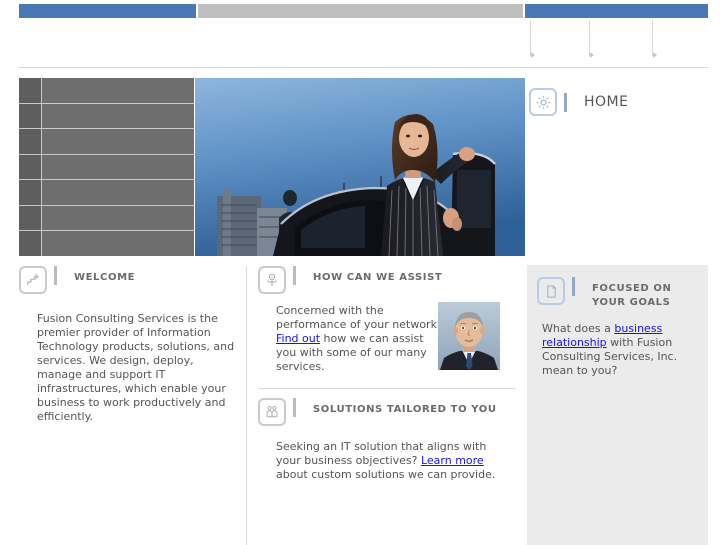 This screenshot has width=727, height=545. What do you see at coordinates (360, 167) in the screenshot?
I see `hero-photo` at bounding box center [360, 167].